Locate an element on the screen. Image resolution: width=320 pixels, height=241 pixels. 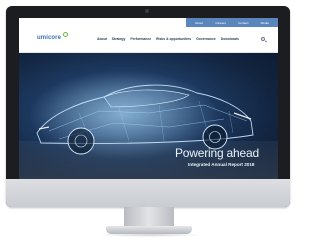
monitor-chin is located at coordinates (148, 193).